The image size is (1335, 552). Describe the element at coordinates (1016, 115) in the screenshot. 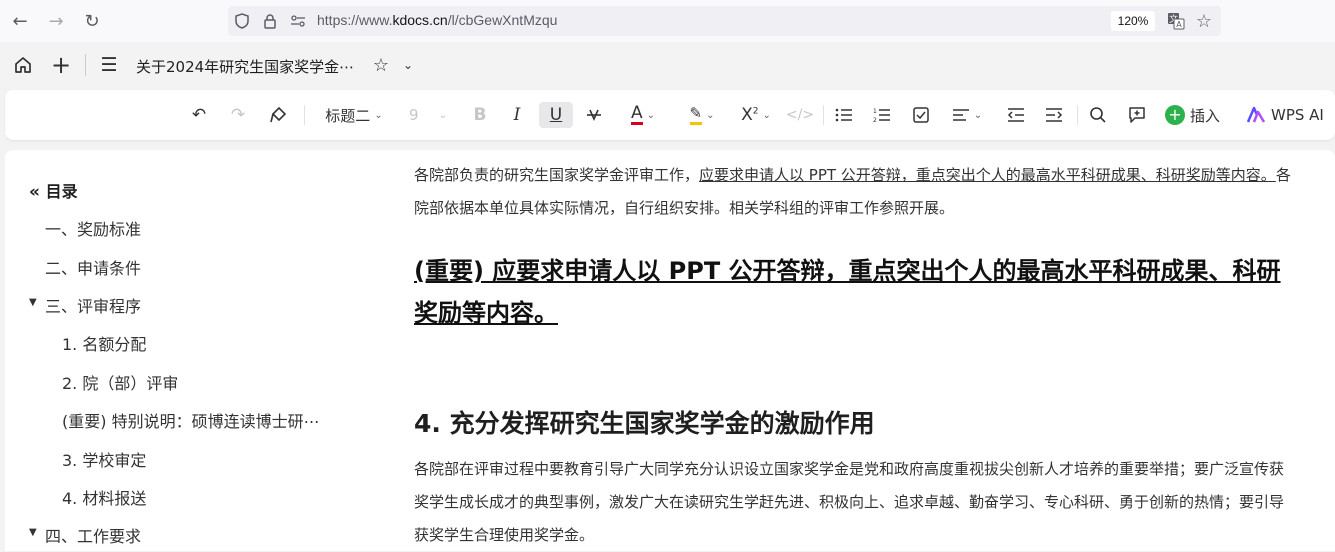

I see `outdent-icon` at that location.